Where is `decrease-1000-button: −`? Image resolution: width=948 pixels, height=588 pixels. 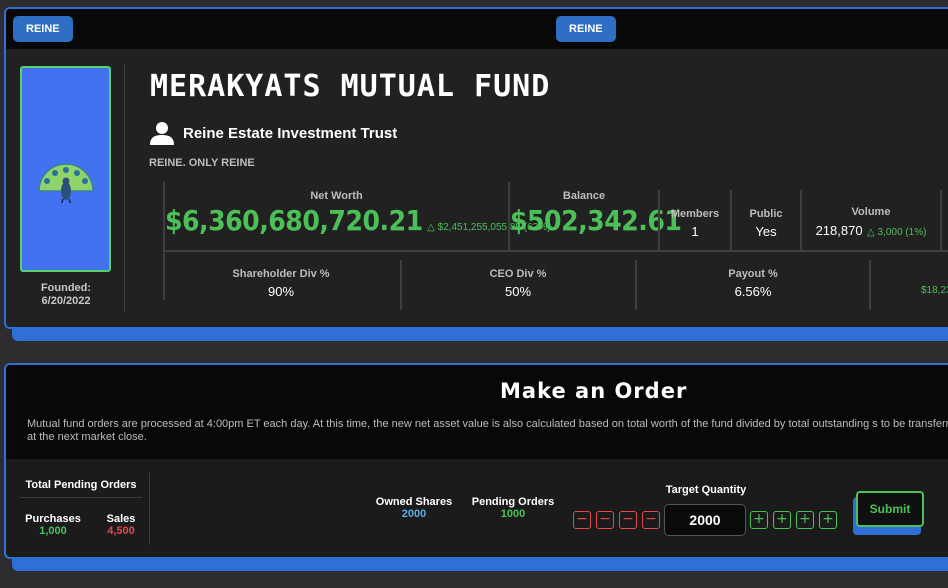 decrease-1000-button: − is located at coordinates (582, 520).